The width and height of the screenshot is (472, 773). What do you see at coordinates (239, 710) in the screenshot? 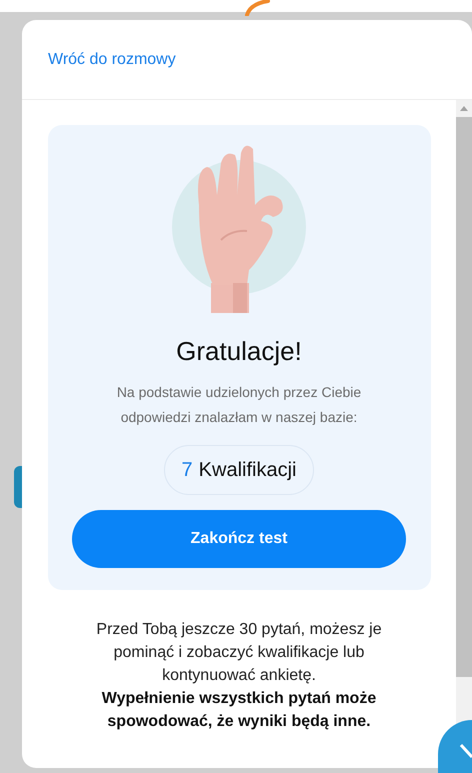
I see `results-warning: Wypełnienie wszystkich pytań może spowodować, że wyniki będą inne.` at bounding box center [239, 710].